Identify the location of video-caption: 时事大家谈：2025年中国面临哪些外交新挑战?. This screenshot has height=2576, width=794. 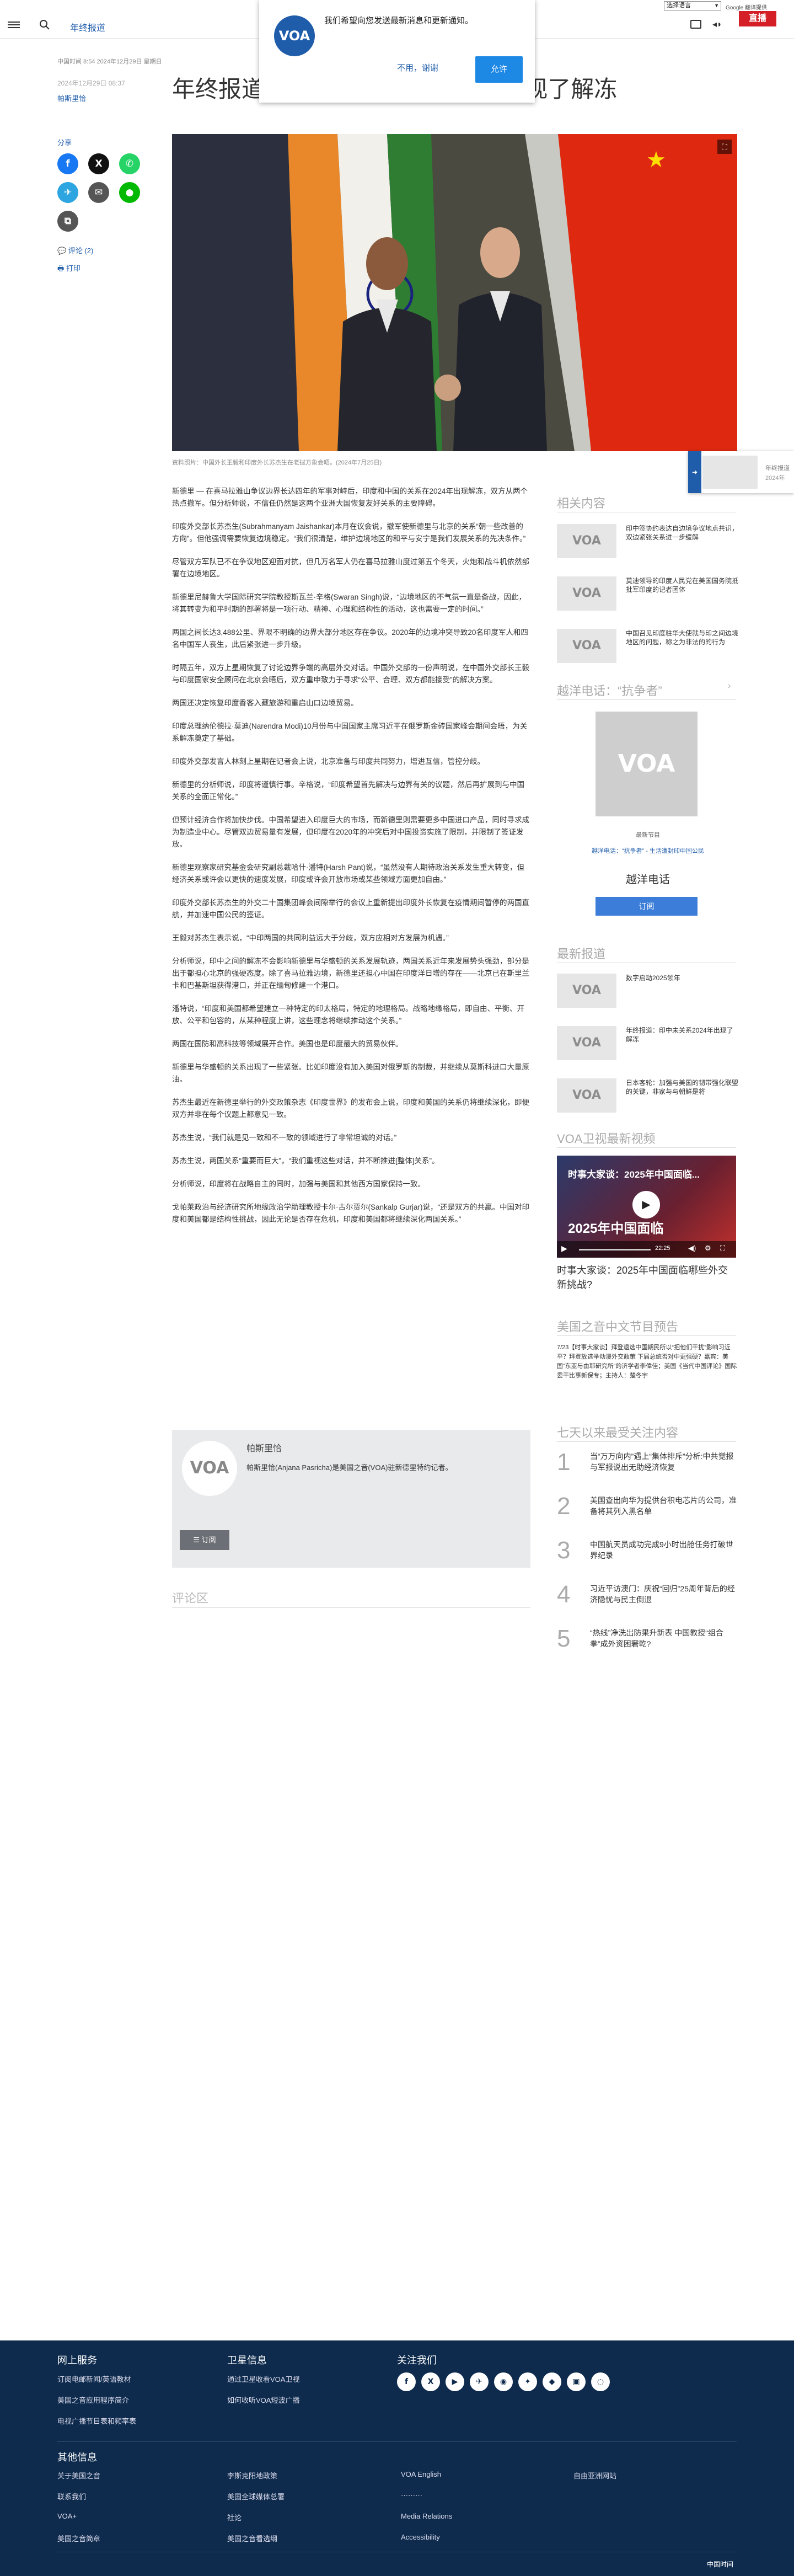
(646, 1277).